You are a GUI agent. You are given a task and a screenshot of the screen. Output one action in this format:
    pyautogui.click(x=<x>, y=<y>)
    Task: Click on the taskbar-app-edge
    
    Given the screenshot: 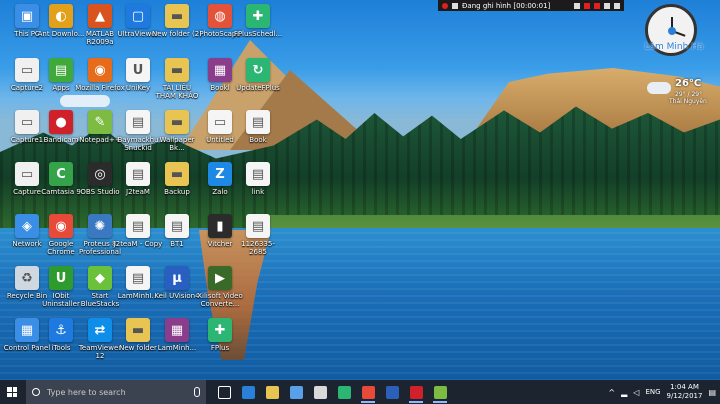 What is the action you would take?
    pyautogui.click(x=248, y=392)
    